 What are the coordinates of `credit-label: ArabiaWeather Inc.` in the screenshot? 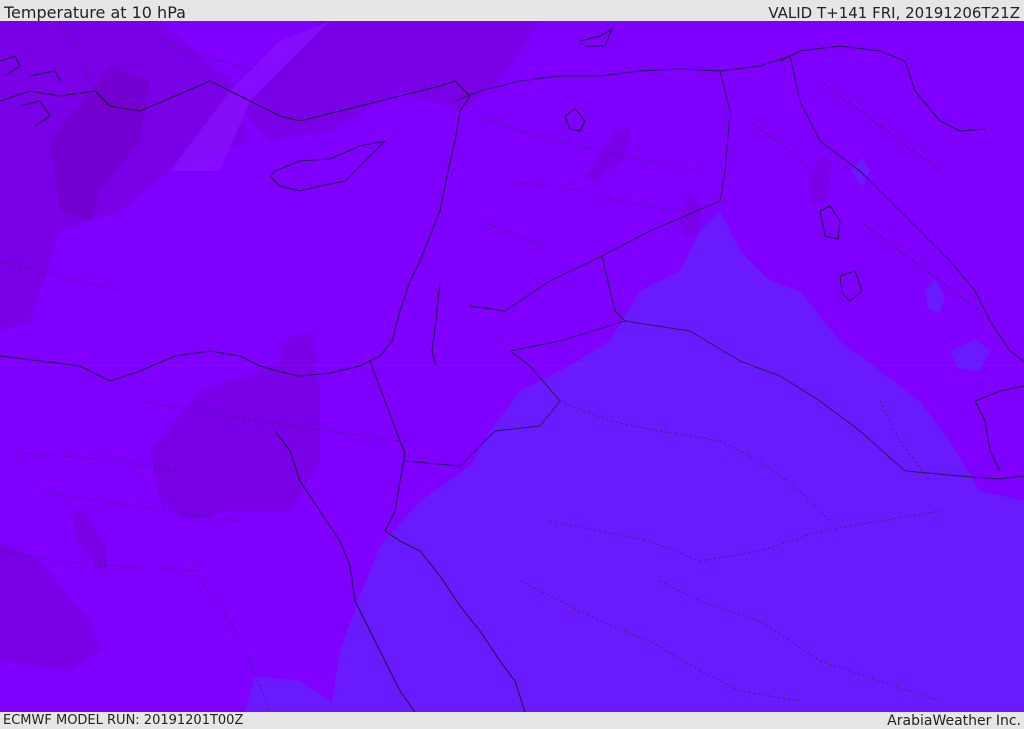 It's located at (954, 721).